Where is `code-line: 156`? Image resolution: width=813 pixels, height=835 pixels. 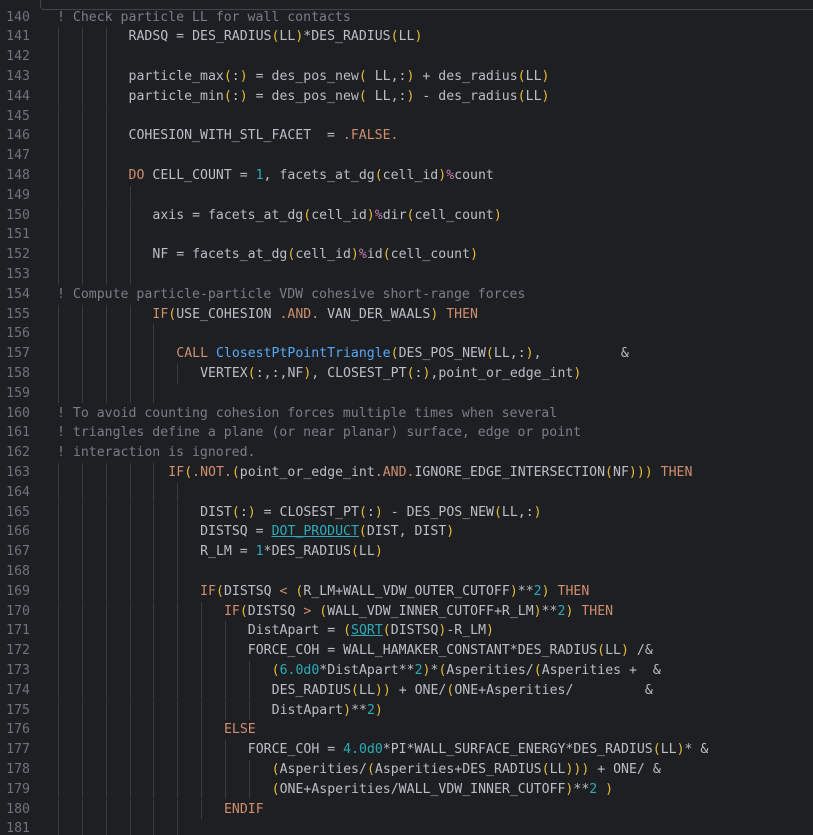 code-line: 156 is located at coordinates (406, 334).